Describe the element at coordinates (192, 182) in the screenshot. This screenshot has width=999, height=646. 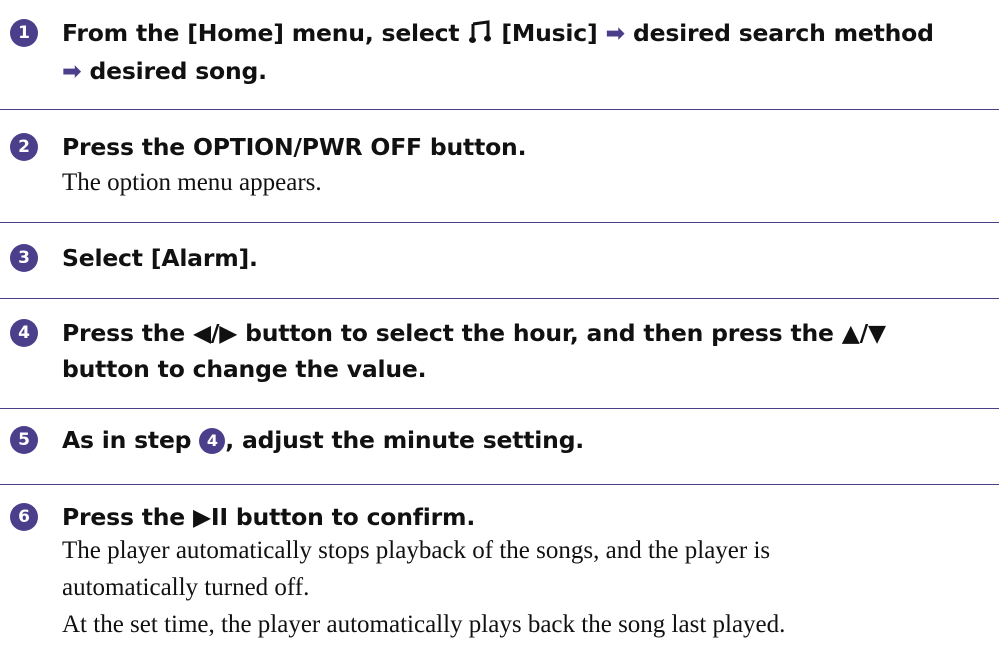
I see `step-2-description: The option menu appears.` at that location.